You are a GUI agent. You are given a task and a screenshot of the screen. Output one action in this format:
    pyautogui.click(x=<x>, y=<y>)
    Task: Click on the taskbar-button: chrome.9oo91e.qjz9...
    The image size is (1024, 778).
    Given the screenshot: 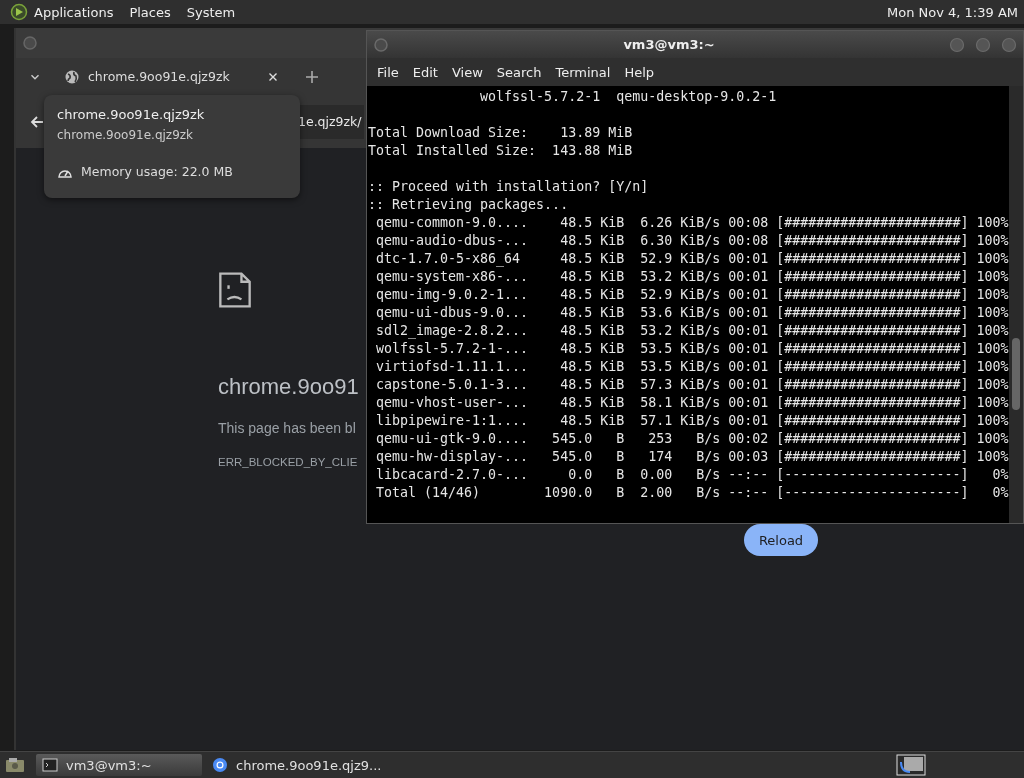 What is the action you would take?
    pyautogui.click(x=297, y=765)
    